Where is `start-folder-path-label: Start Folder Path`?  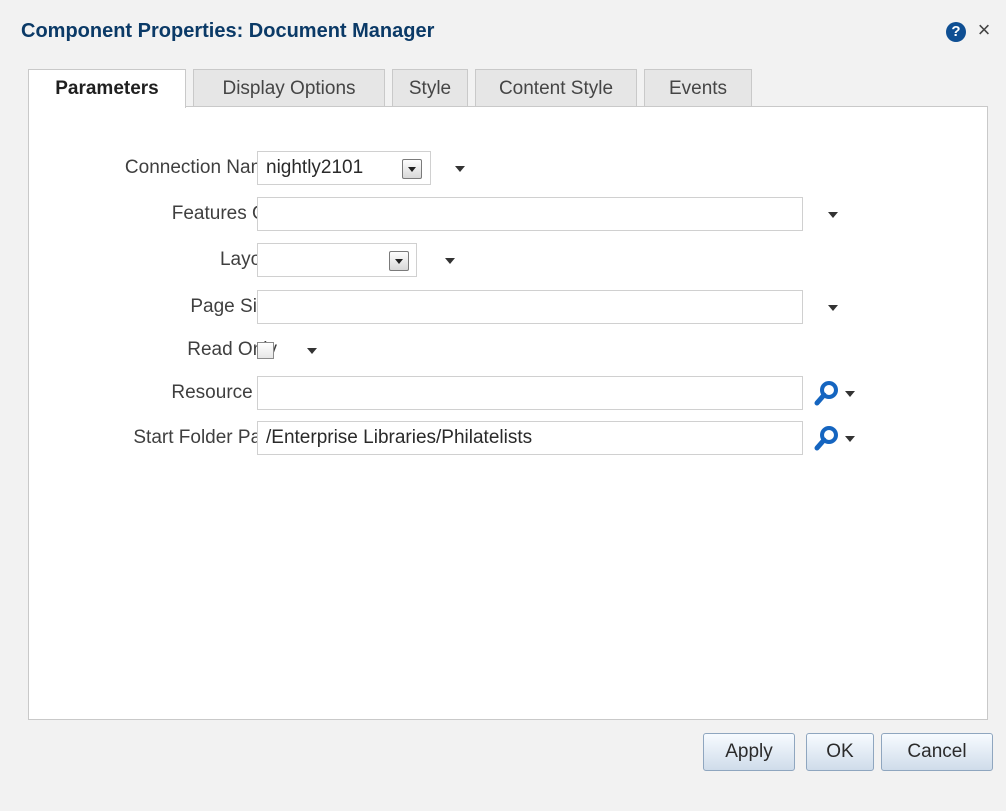 start-folder-path-label: Start Folder Path is located at coordinates (205, 437).